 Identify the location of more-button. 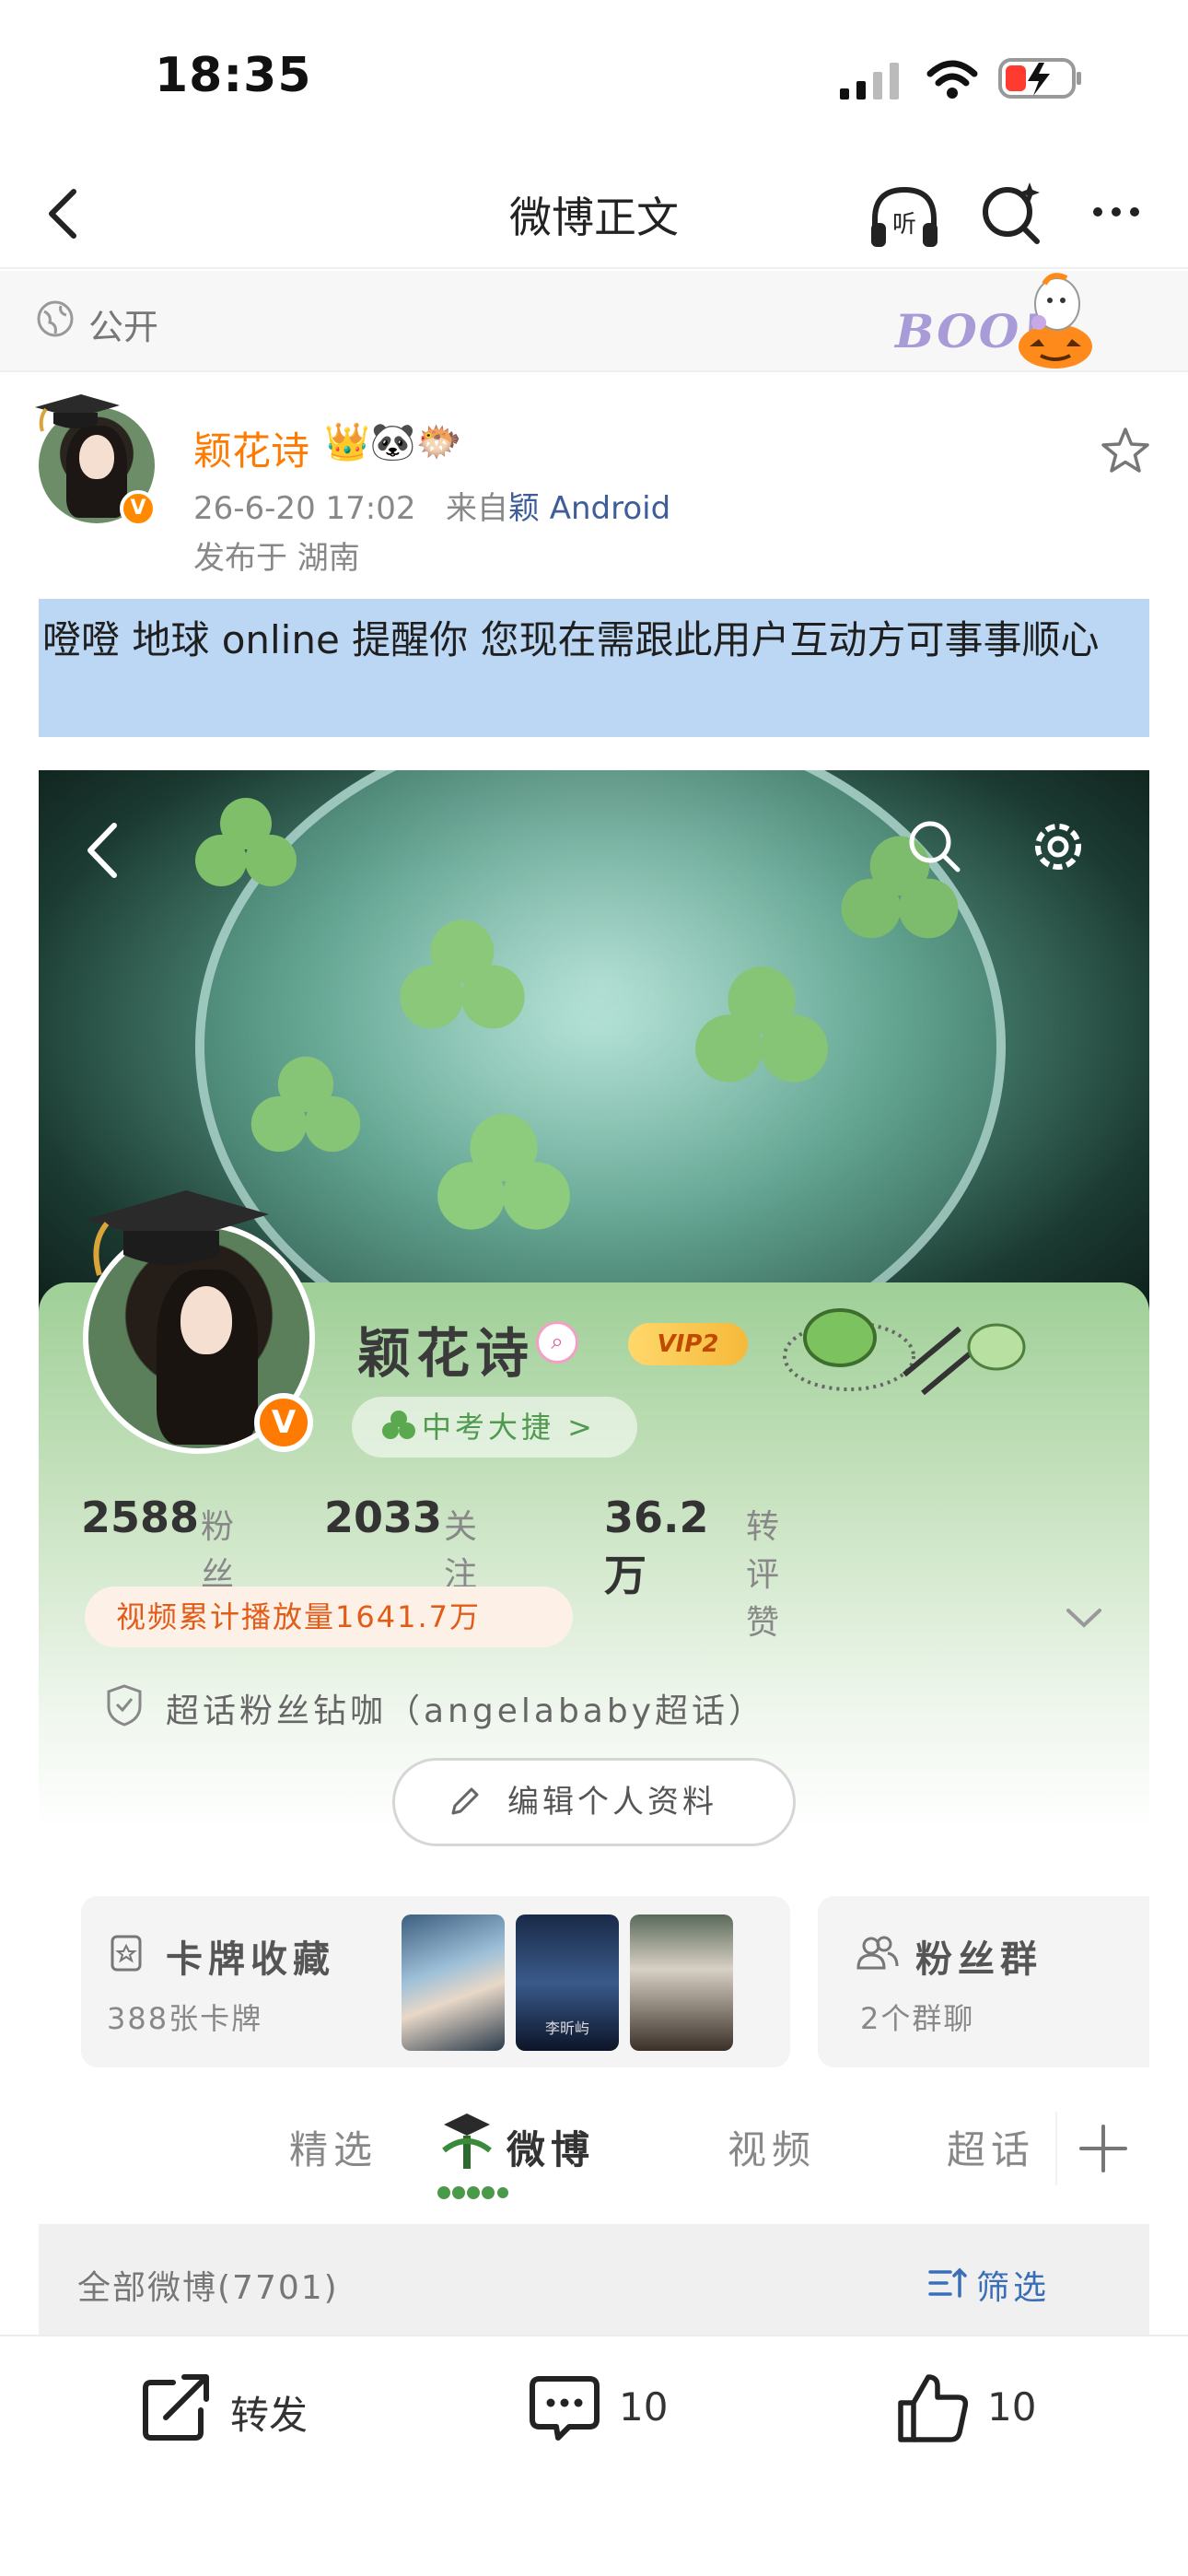
(1116, 212).